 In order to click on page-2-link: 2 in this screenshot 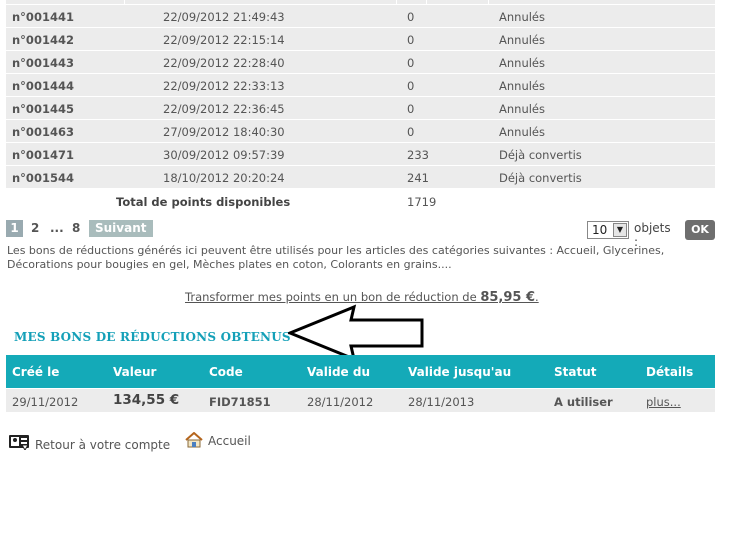, I will do `click(35, 228)`.